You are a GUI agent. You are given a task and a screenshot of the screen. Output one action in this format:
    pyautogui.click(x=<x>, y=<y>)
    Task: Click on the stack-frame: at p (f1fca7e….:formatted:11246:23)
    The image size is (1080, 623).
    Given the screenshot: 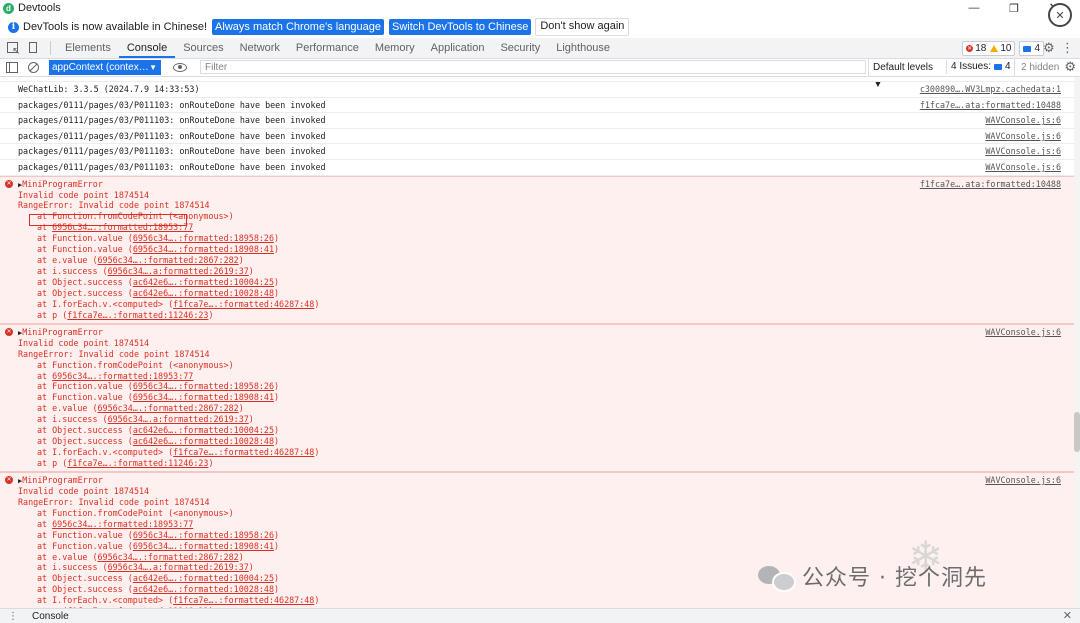 What is the action you would take?
    pyautogui.click(x=546, y=315)
    